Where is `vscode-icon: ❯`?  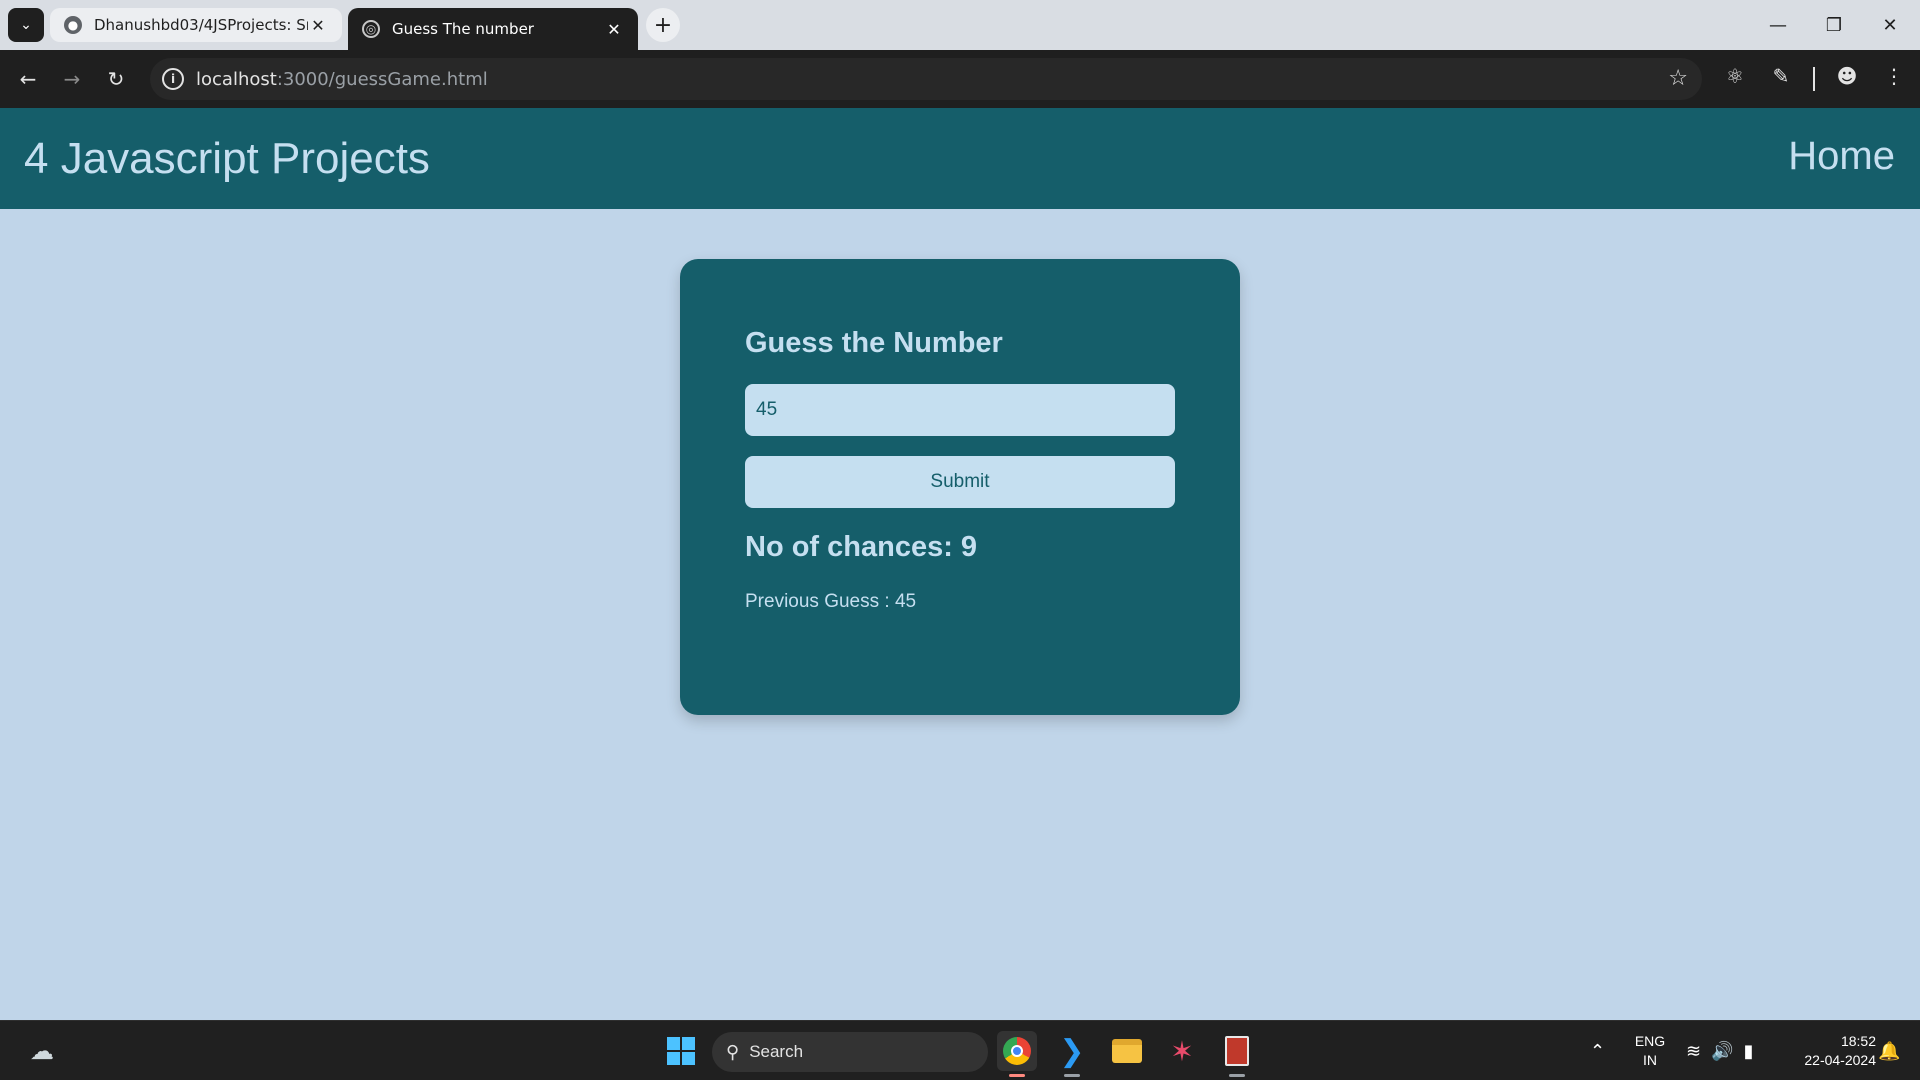 vscode-icon: ❯ is located at coordinates (1072, 1051).